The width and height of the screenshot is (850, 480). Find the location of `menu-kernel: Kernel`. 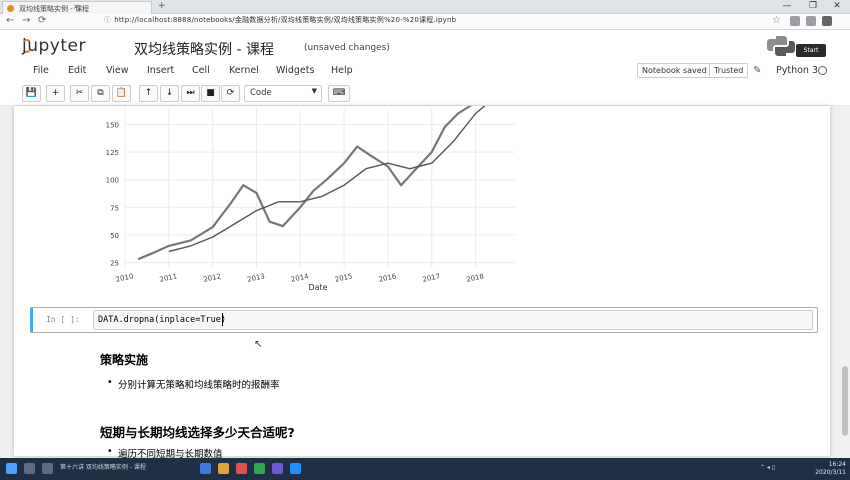

menu-kernel: Kernel is located at coordinates (244, 70).